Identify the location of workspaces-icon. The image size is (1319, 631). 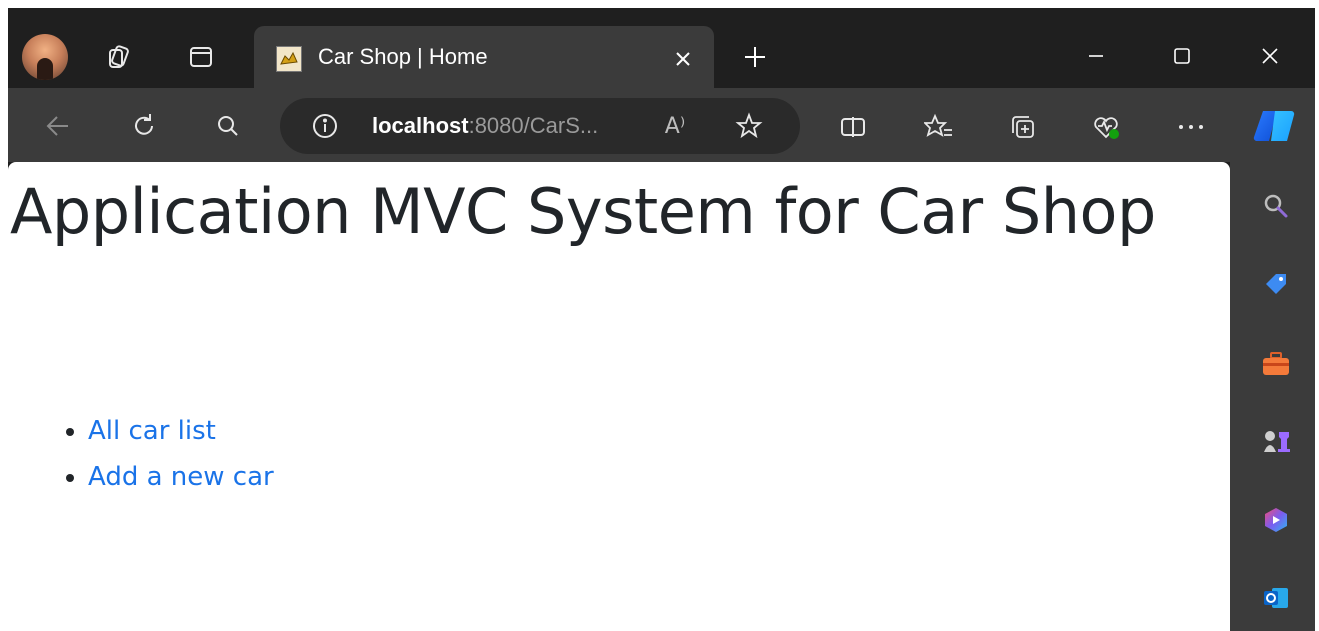
(119, 57).